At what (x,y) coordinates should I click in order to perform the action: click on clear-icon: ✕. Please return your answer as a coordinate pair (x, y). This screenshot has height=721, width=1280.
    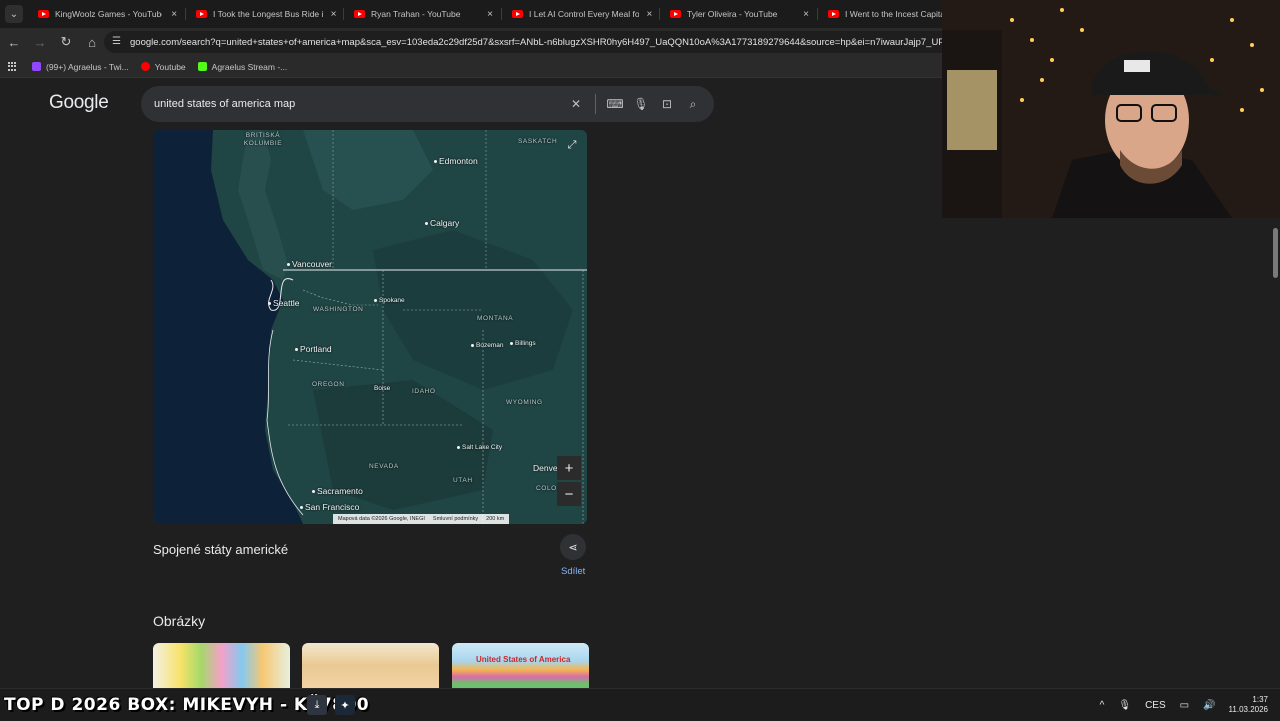
    Looking at the image, I should click on (576, 104).